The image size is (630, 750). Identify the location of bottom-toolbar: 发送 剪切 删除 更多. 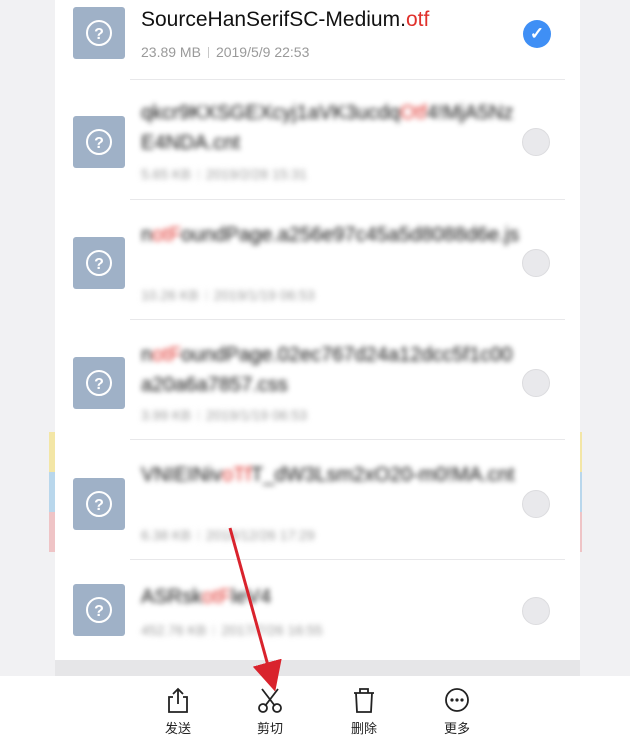
(315, 713).